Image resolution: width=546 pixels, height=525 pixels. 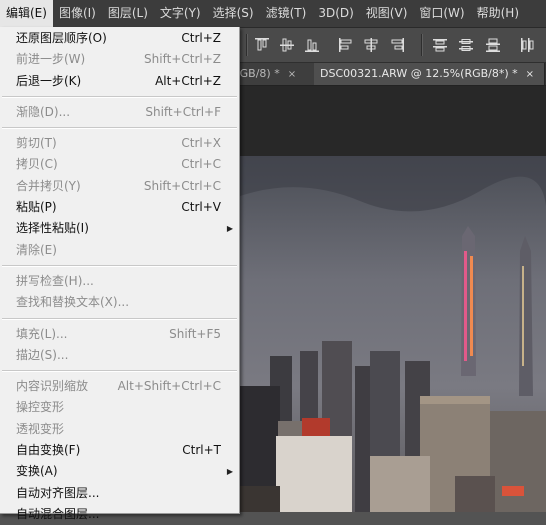 What do you see at coordinates (397, 45) in the screenshot?
I see `align-right-edges-icon` at bounding box center [397, 45].